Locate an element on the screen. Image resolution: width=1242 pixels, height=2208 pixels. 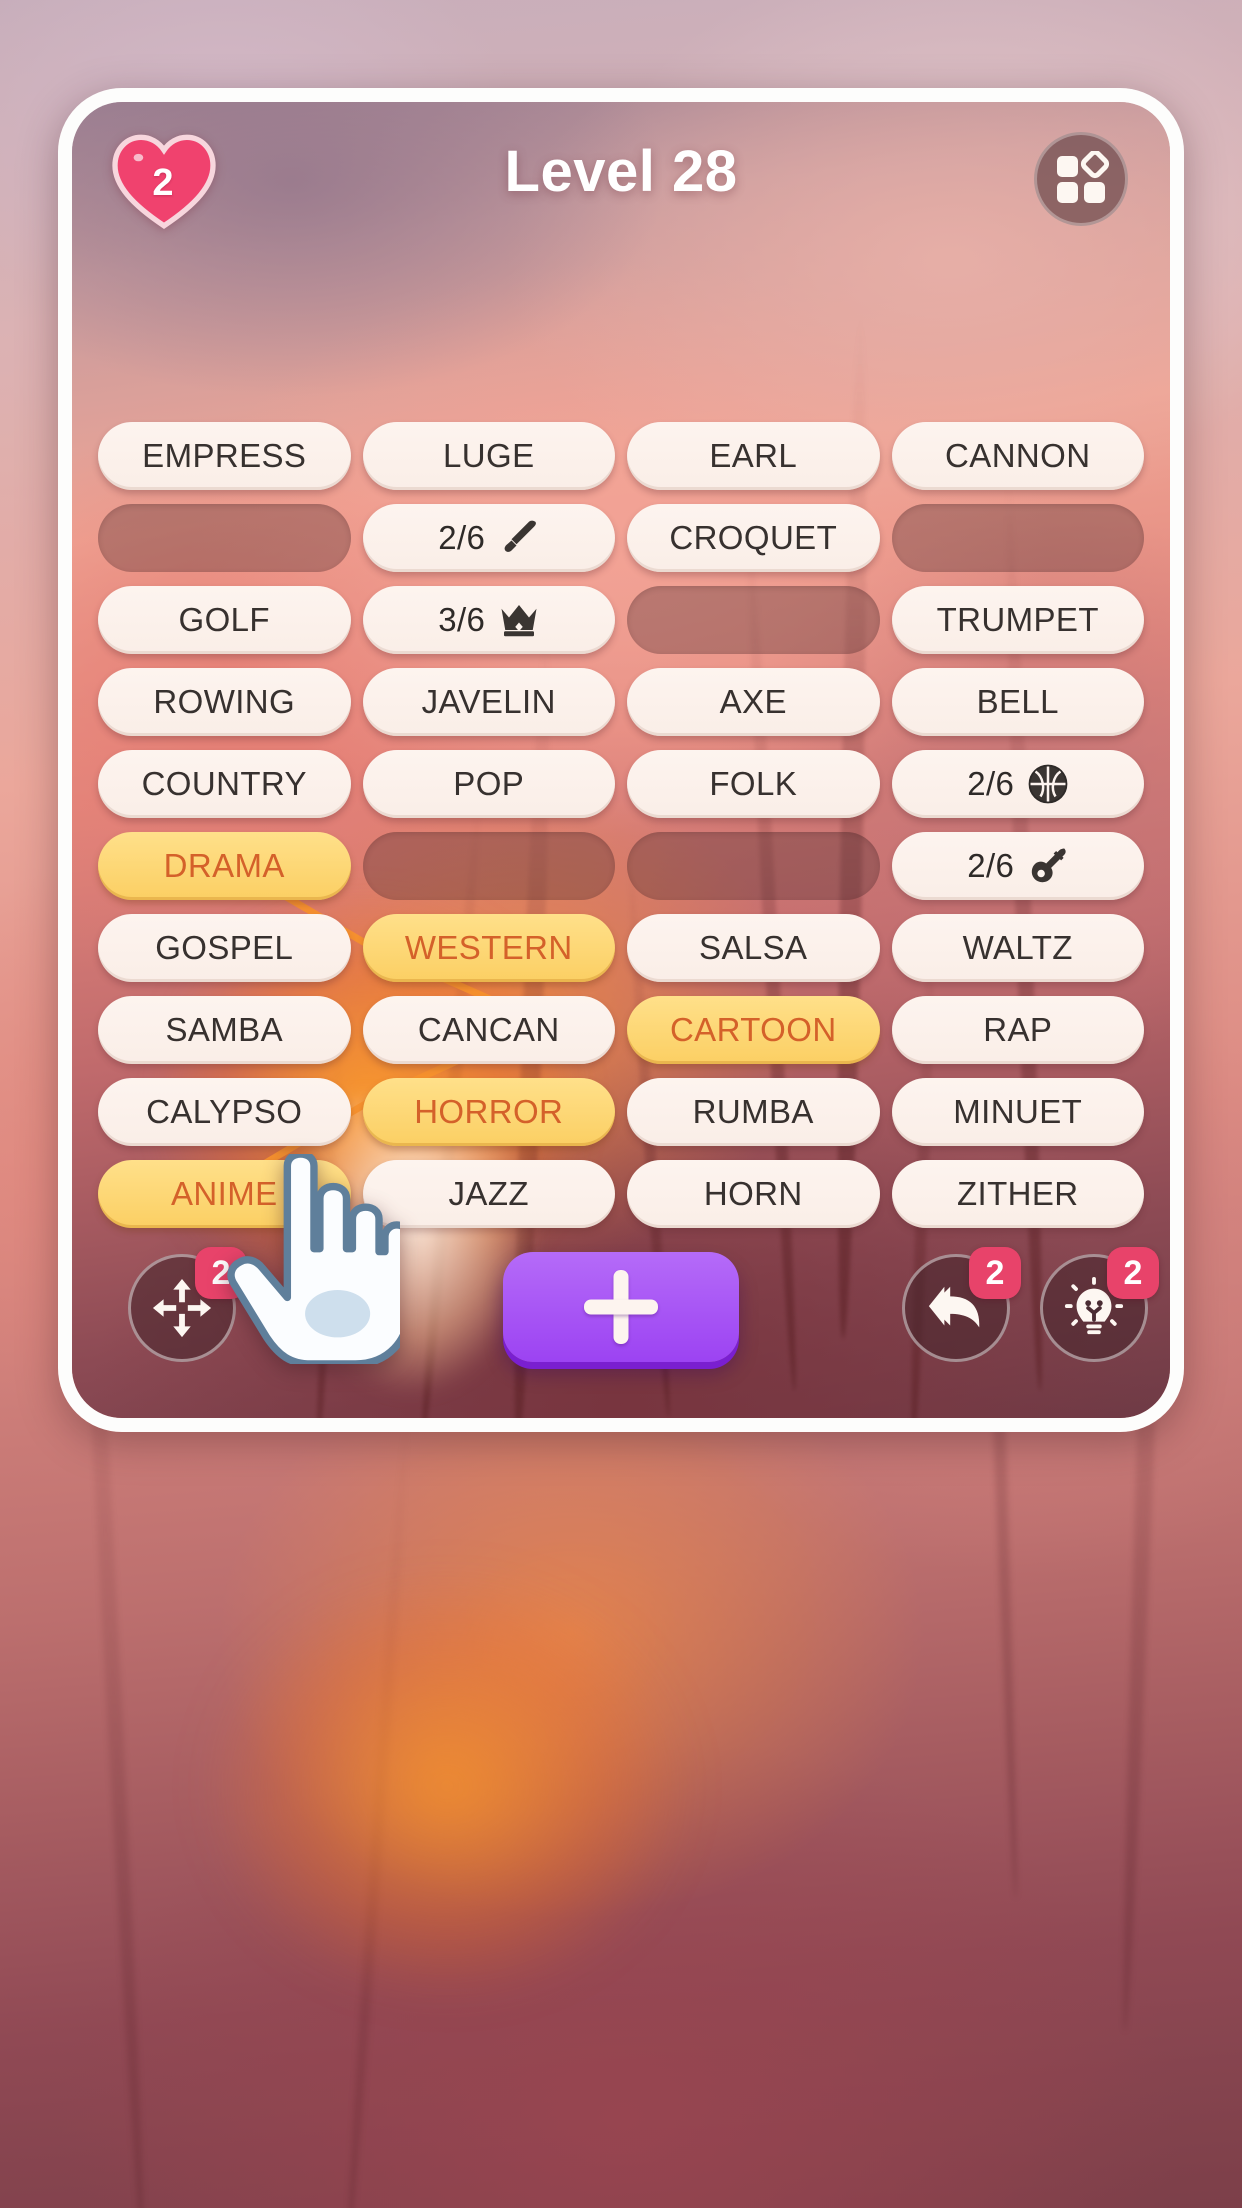
word-tile: ZITHER is located at coordinates (1017, 1194).